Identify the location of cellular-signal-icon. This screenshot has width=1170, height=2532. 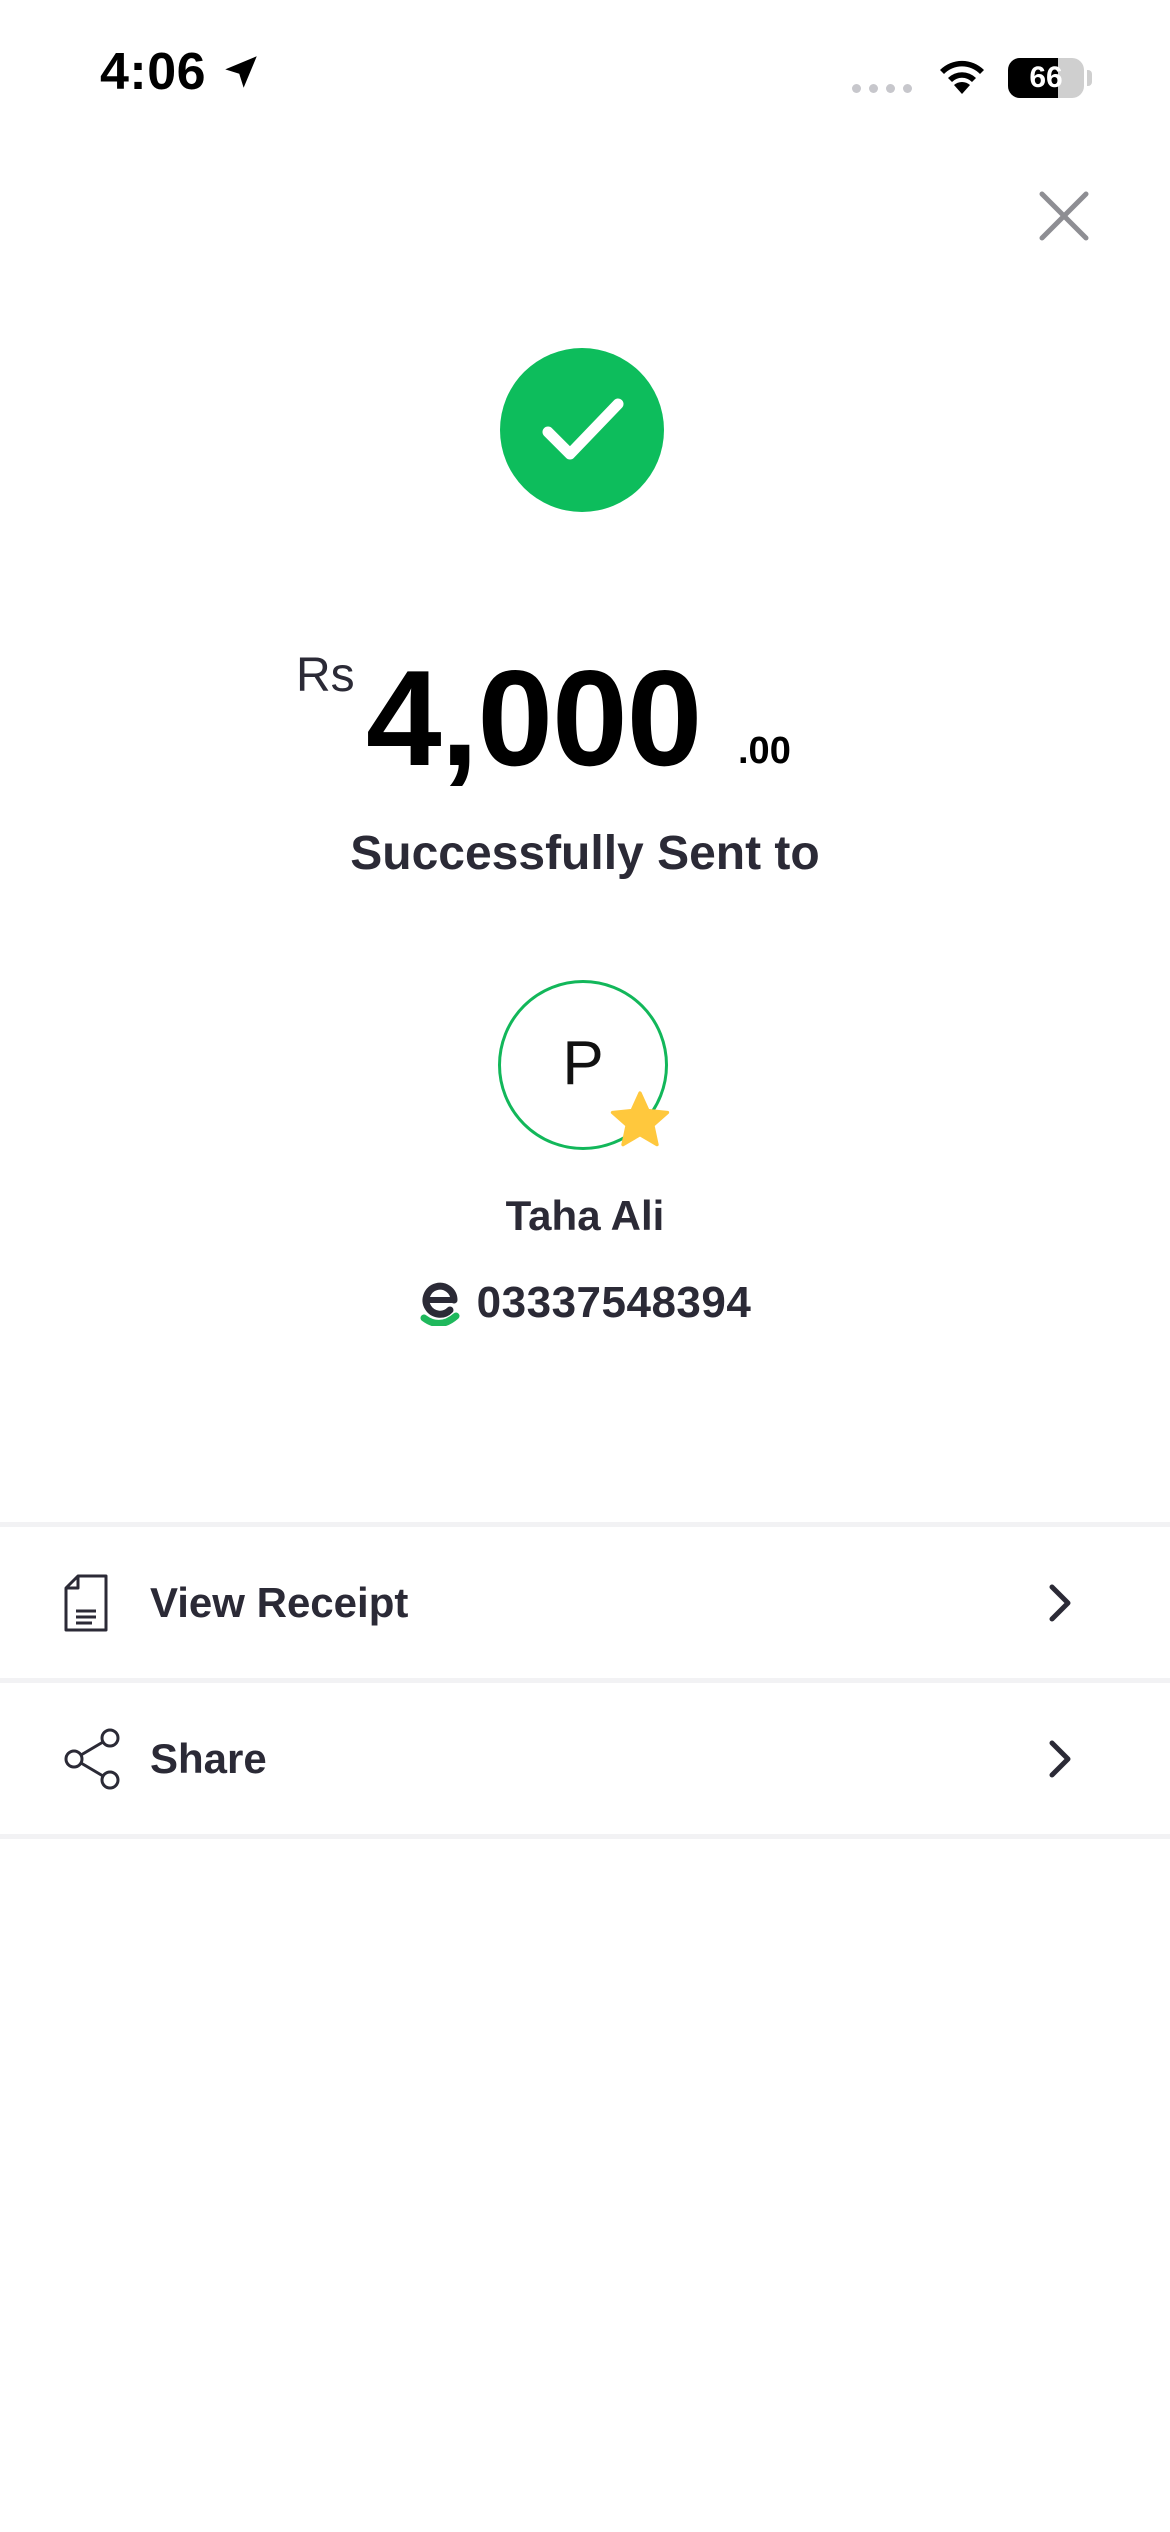
(882, 88).